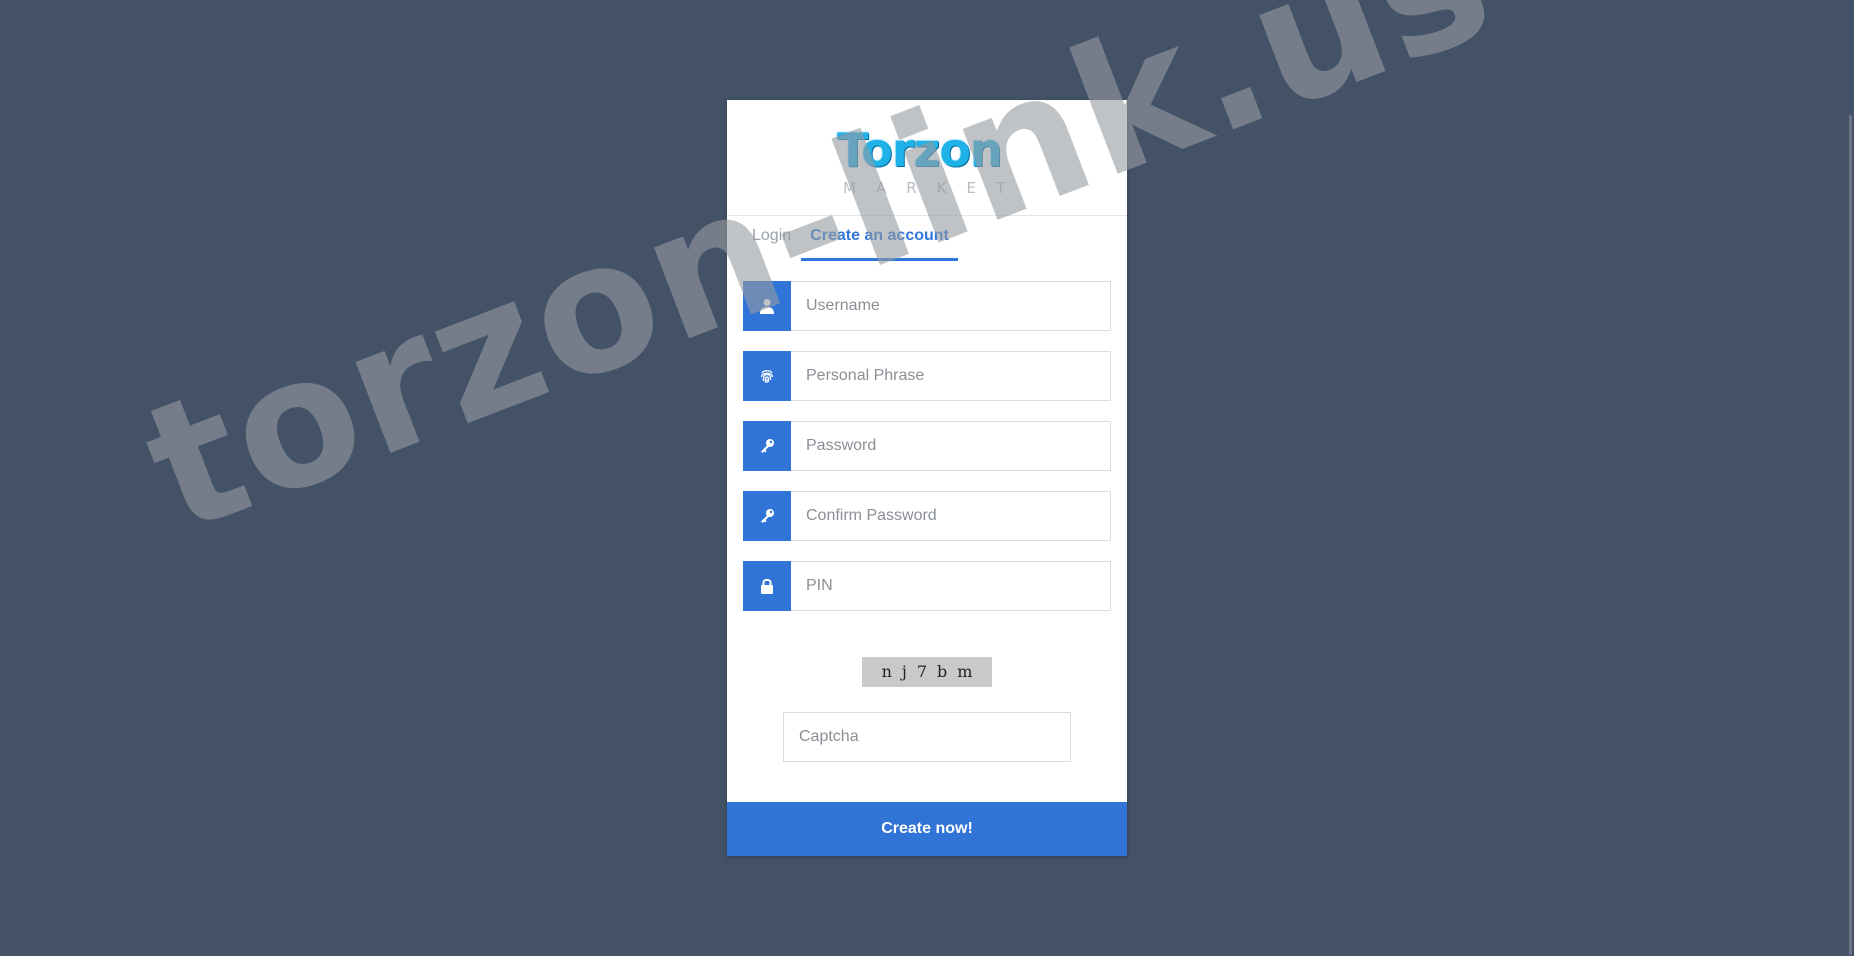 This screenshot has width=1854, height=956. What do you see at coordinates (767, 306) in the screenshot?
I see `user-icon` at bounding box center [767, 306].